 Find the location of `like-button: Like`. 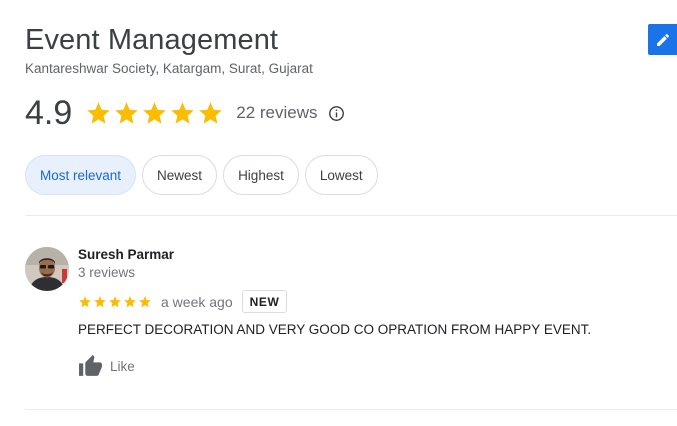

like-button: Like is located at coordinates (106, 366).